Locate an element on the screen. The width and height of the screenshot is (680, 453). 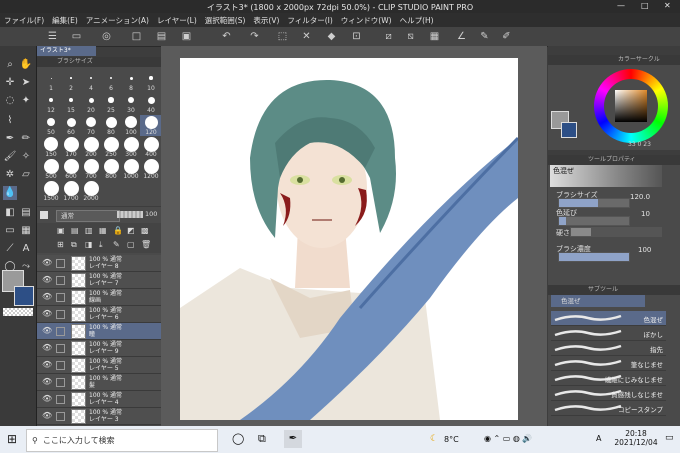
layer-row: 👁 100 % 通常 線画 is located at coordinates (99, 297).